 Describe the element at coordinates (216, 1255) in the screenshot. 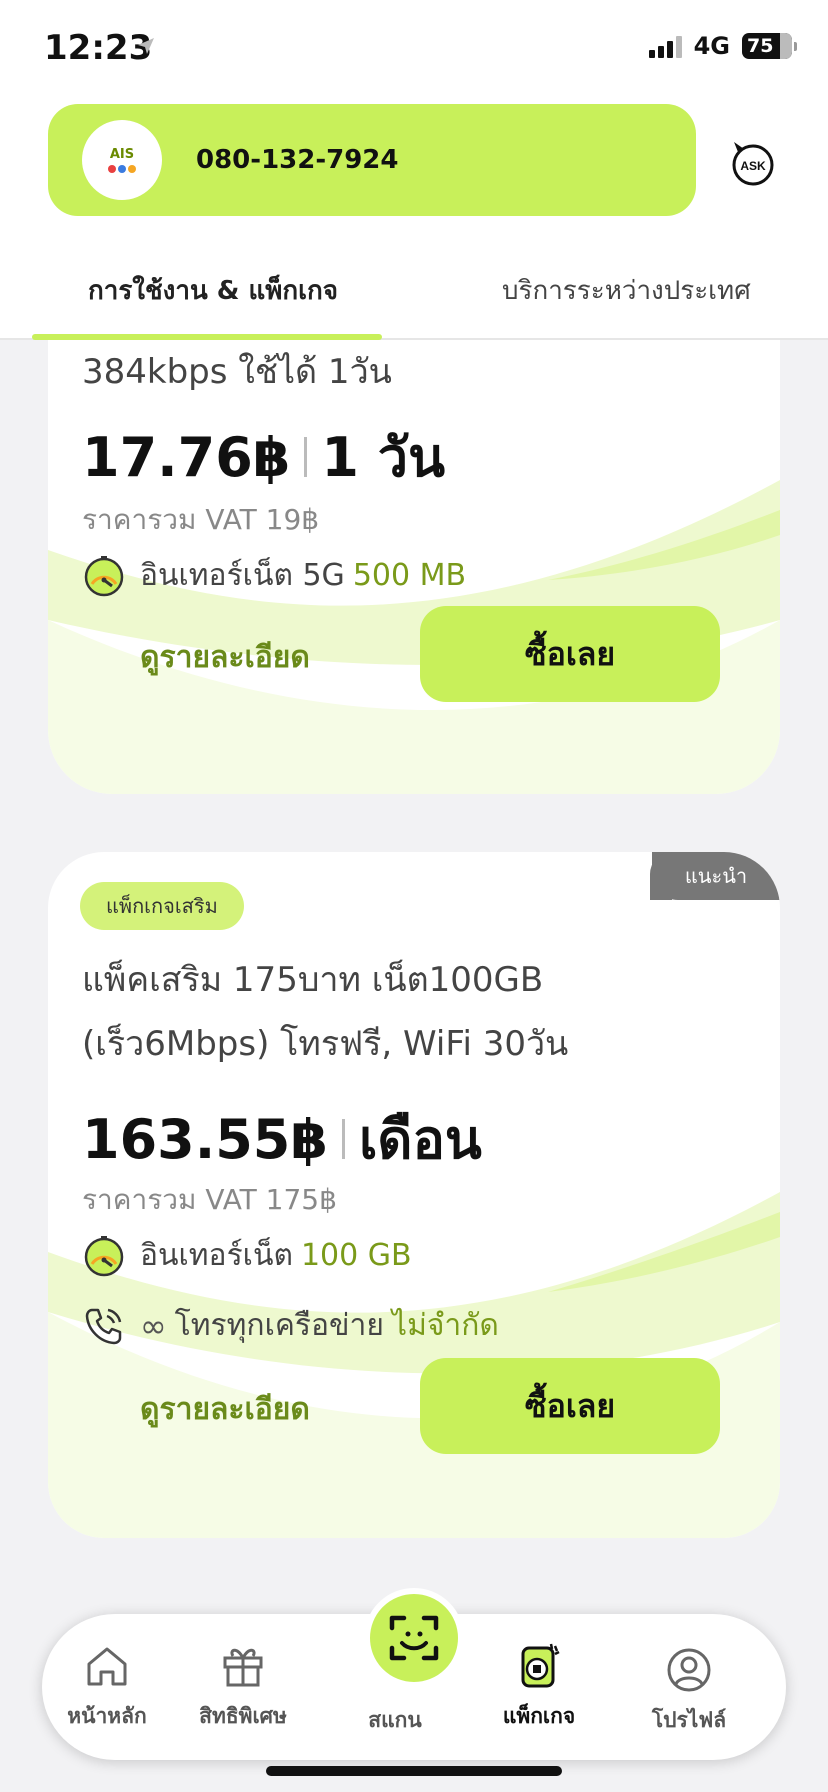

I see `feature-label: อินเทอร์เน็ต` at that location.